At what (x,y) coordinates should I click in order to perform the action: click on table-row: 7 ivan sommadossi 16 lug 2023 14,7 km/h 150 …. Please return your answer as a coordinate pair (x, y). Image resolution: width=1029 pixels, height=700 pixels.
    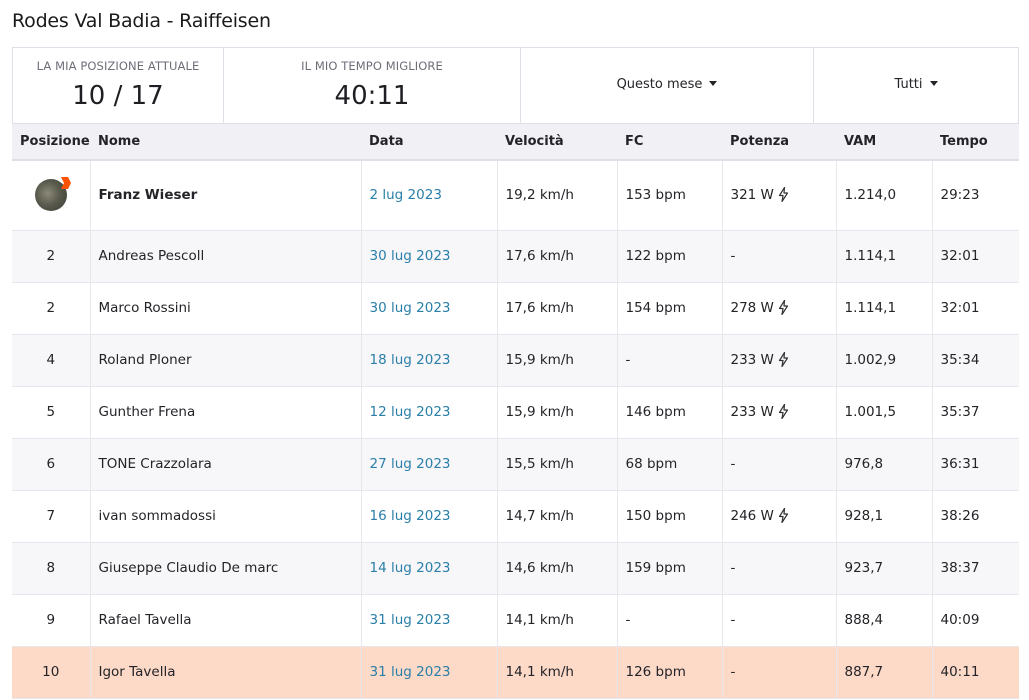
    Looking at the image, I should click on (515, 516).